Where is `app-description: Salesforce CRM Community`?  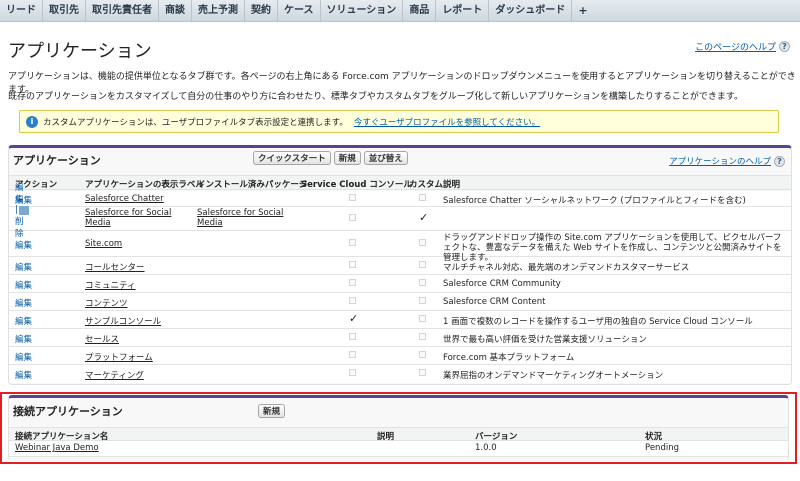 app-description: Salesforce CRM Community is located at coordinates (502, 284).